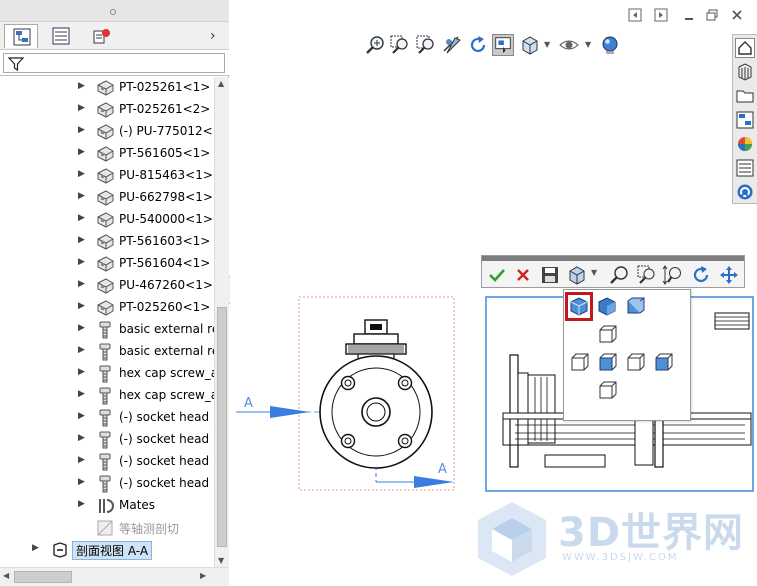 The image size is (757, 586). I want to click on section-view-icon, so click(452, 45).